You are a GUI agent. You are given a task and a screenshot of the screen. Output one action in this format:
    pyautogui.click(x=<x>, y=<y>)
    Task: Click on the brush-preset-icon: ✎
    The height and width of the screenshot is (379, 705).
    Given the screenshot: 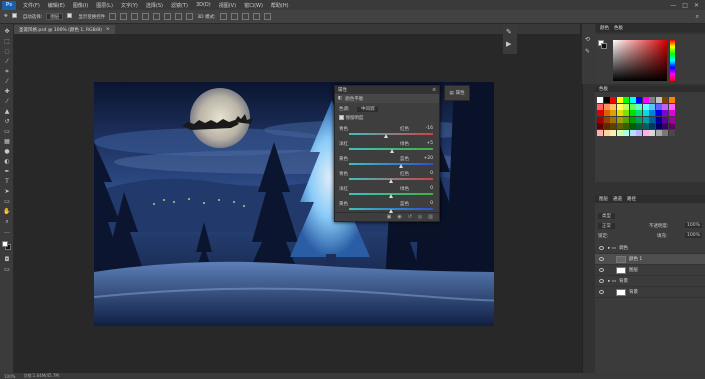 What is the action you would take?
    pyautogui.click(x=587, y=51)
    